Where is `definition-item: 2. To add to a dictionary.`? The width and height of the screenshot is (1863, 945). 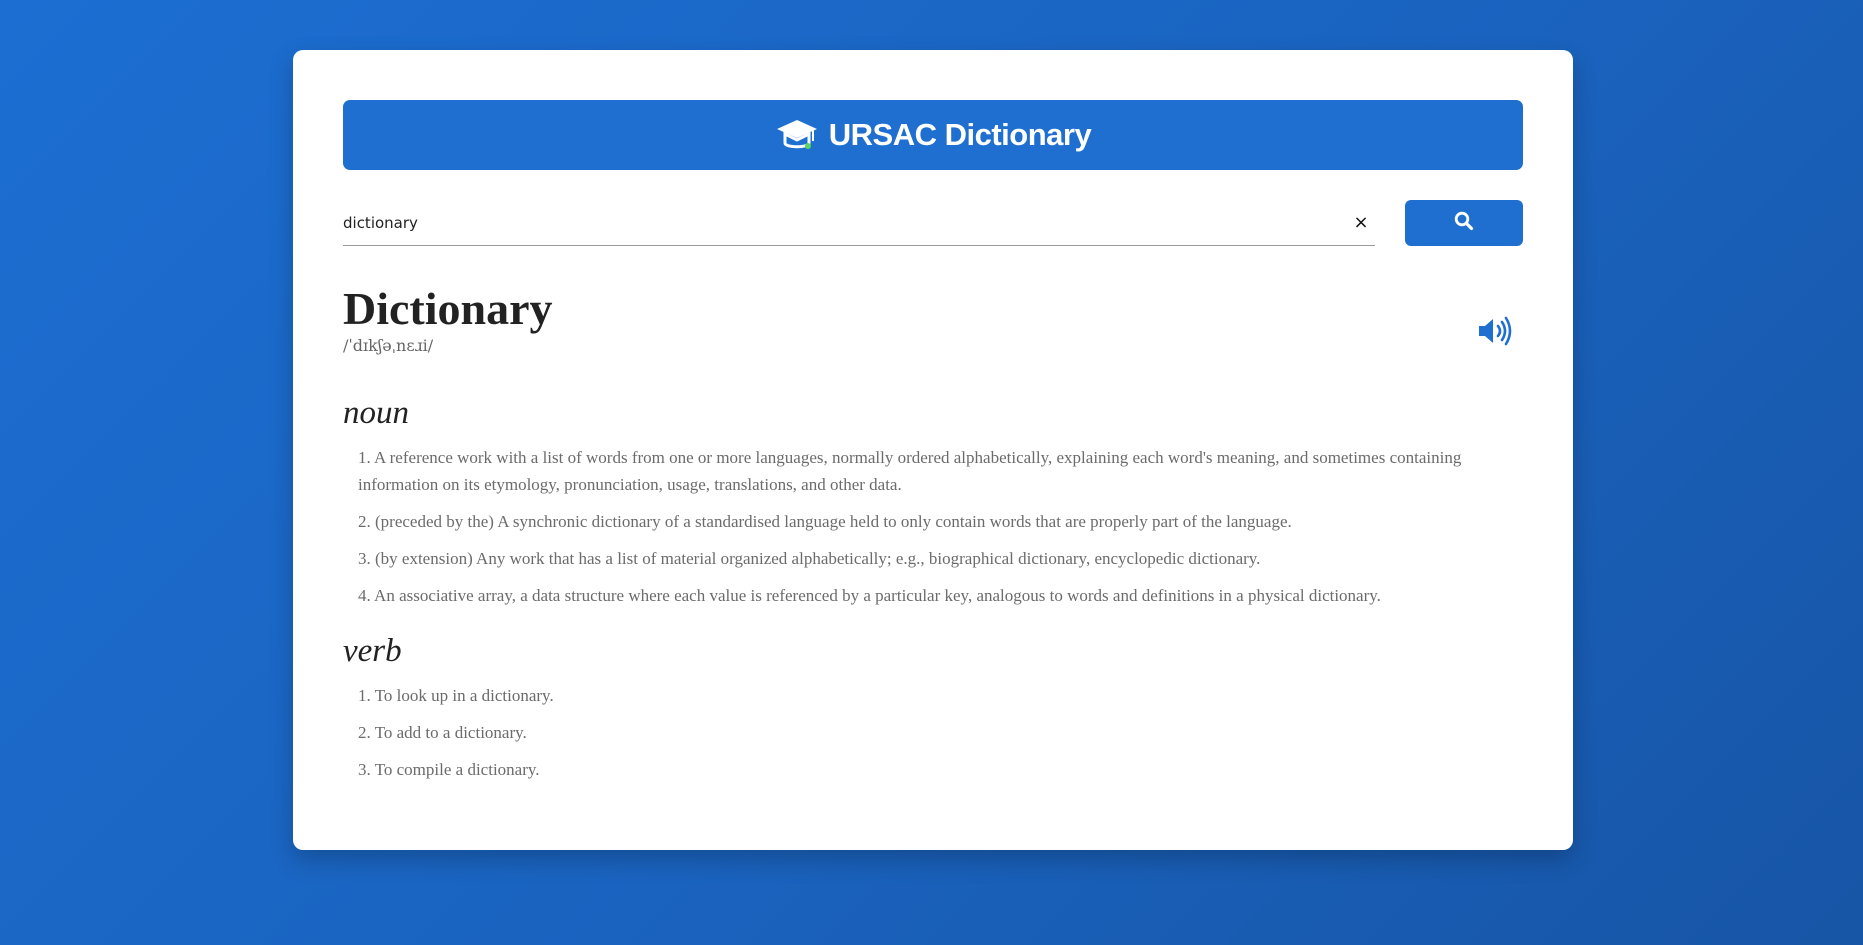
definition-item: 2. To add to a dictionary. is located at coordinates (442, 732).